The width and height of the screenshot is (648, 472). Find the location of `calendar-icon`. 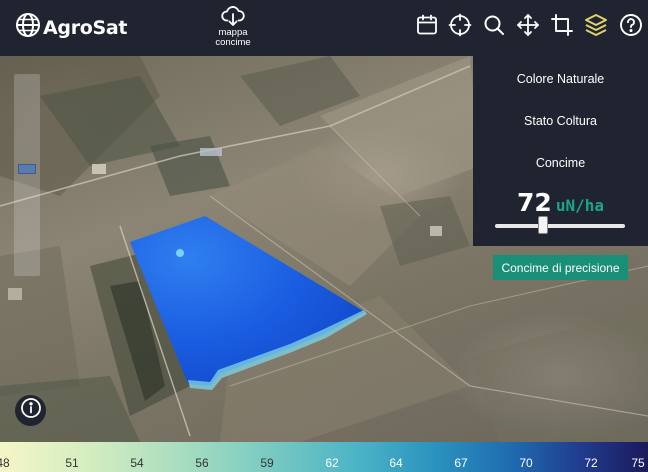

calendar-icon is located at coordinates (427, 25).